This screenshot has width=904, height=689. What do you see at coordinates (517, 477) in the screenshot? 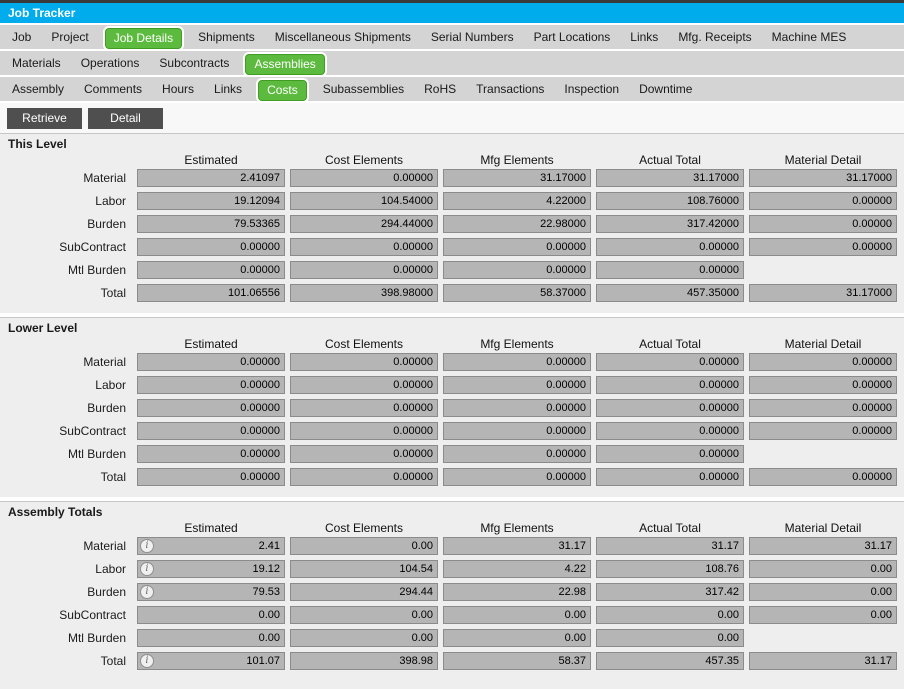
I see `field-total-mfg-elements: 0.00000` at bounding box center [517, 477].